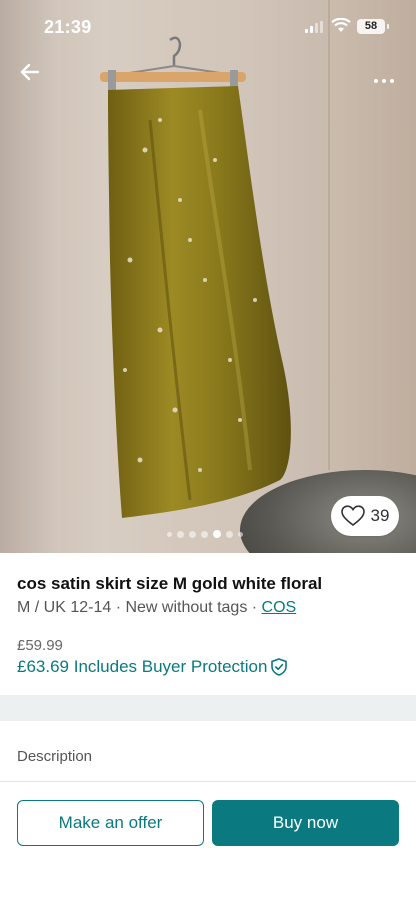 Image resolution: width=416 pixels, height=900 pixels. Describe the element at coordinates (110, 823) in the screenshot. I see `make-offer-button: Make an offer` at that location.